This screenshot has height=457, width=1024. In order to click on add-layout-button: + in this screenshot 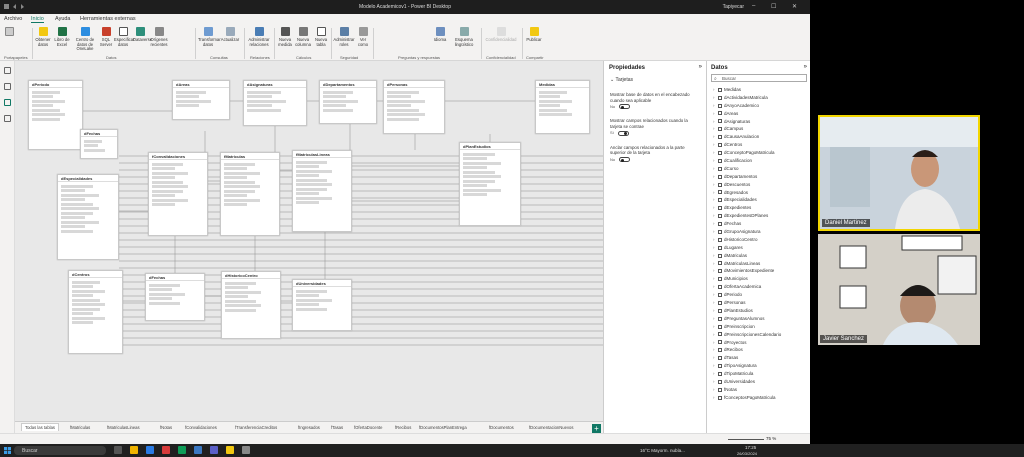, I will do `click(596, 428)`.